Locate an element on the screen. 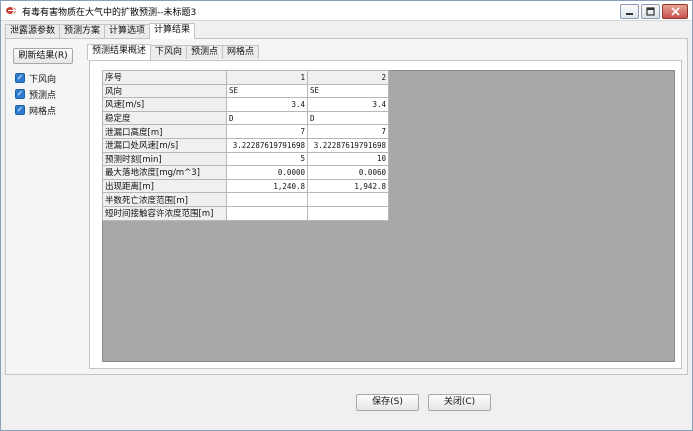  inner-tab-bar: 预测结果概述 下风向 预测点 网格点 is located at coordinates (173, 52).